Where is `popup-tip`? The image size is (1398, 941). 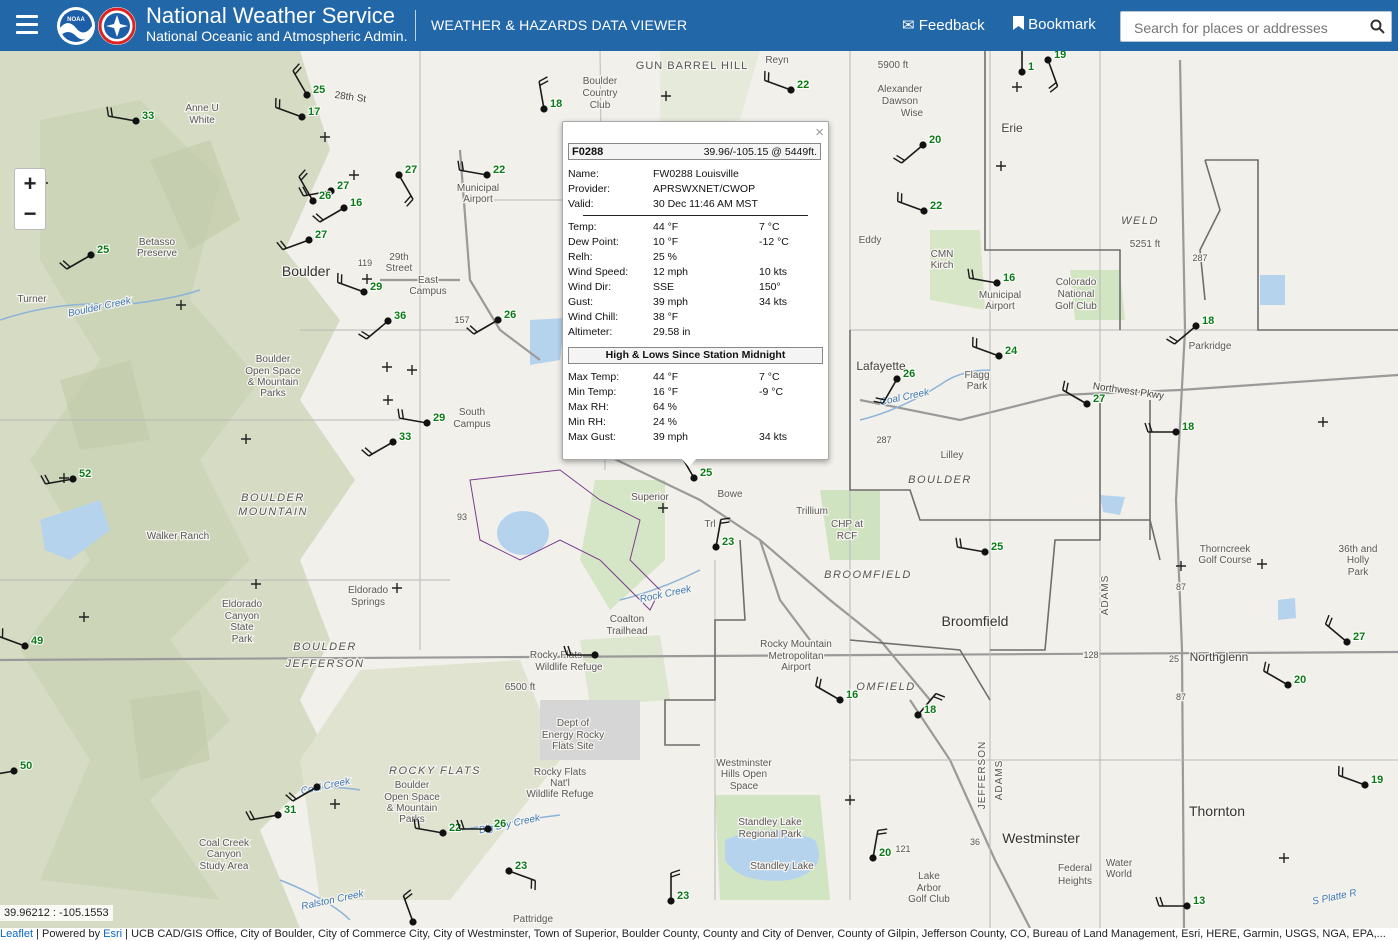 popup-tip is located at coordinates (689, 462).